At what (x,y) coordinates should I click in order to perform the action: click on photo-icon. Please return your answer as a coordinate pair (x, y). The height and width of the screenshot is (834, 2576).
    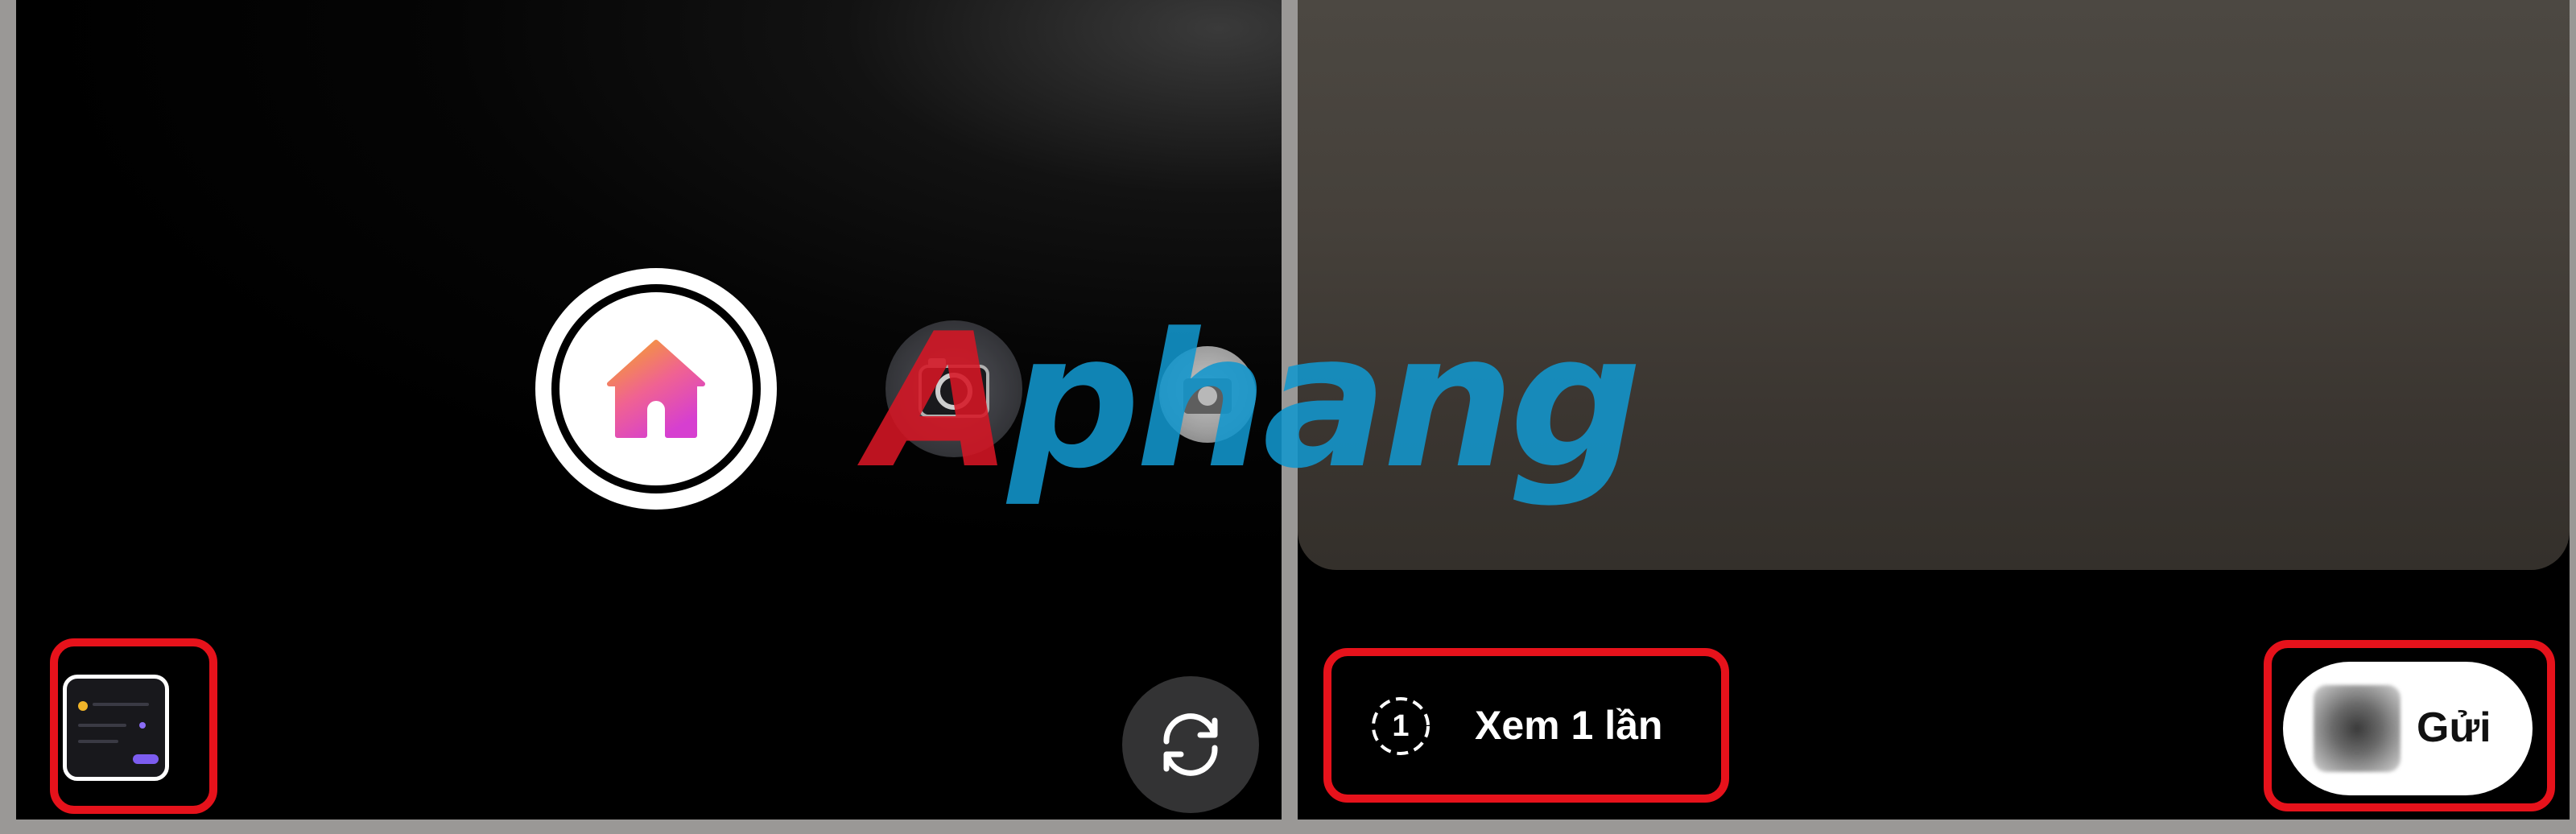
    Looking at the image, I should click on (1207, 396).